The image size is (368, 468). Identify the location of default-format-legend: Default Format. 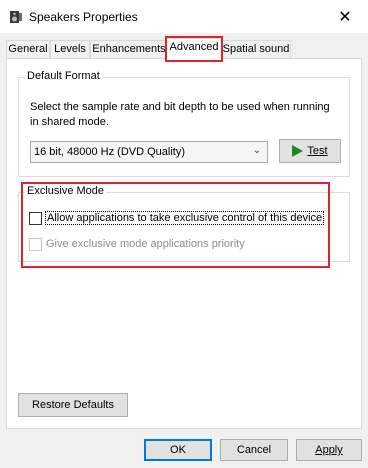
(63, 76).